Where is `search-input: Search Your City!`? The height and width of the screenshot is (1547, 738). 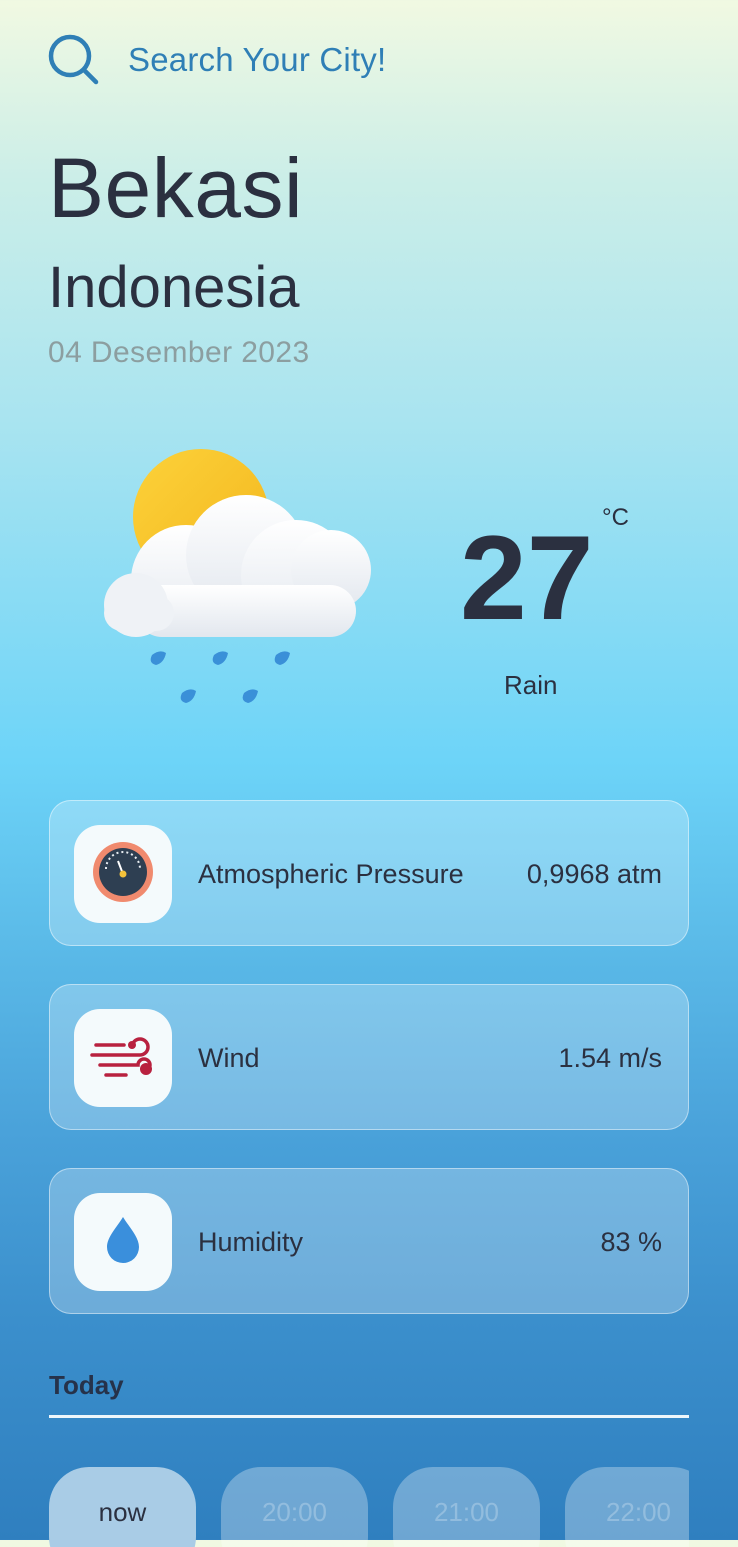
search-input: Search Your City! is located at coordinates (257, 60).